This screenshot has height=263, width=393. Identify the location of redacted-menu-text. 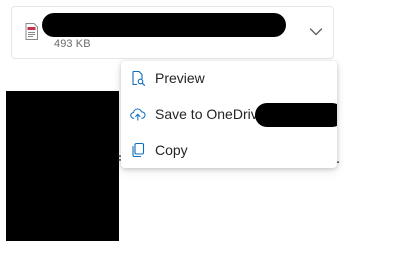
(296, 115).